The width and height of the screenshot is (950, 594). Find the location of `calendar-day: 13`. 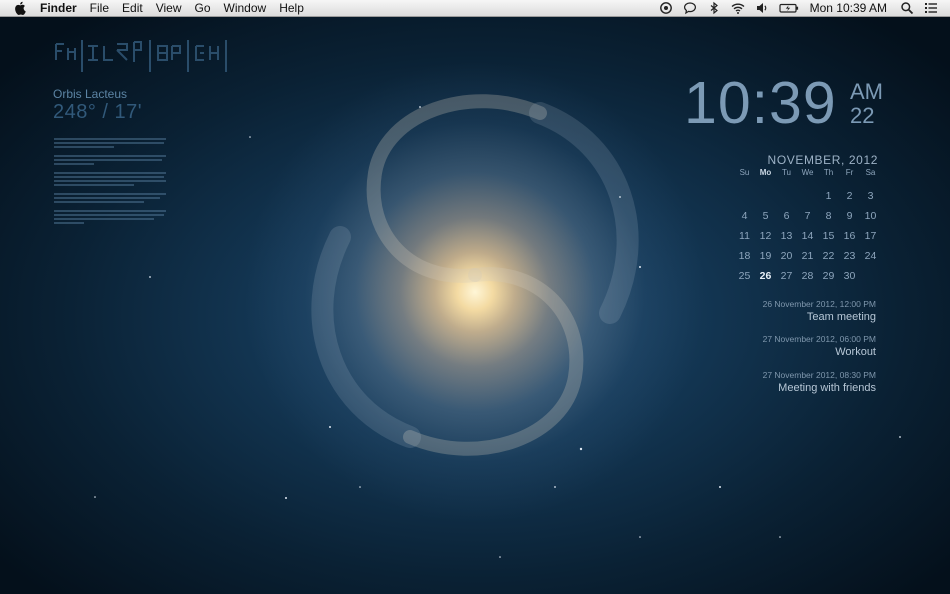

calendar-day: 13 is located at coordinates (786, 236).